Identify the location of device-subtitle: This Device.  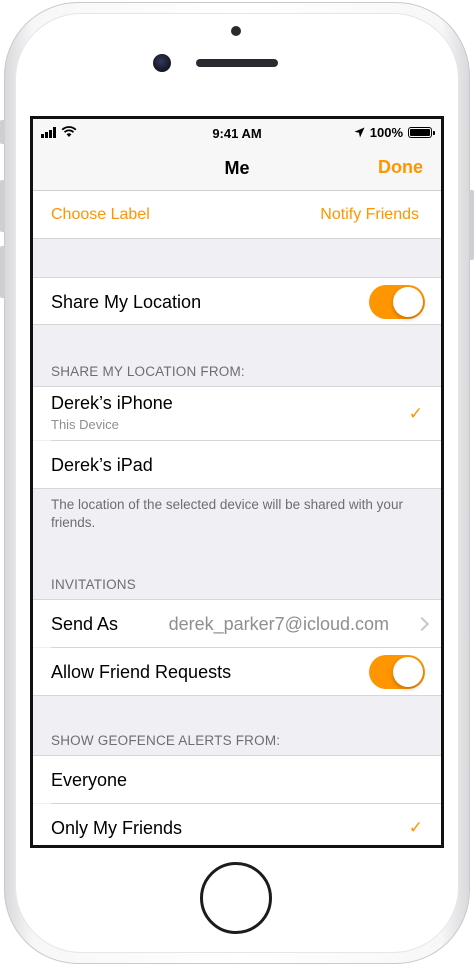
(85, 424).